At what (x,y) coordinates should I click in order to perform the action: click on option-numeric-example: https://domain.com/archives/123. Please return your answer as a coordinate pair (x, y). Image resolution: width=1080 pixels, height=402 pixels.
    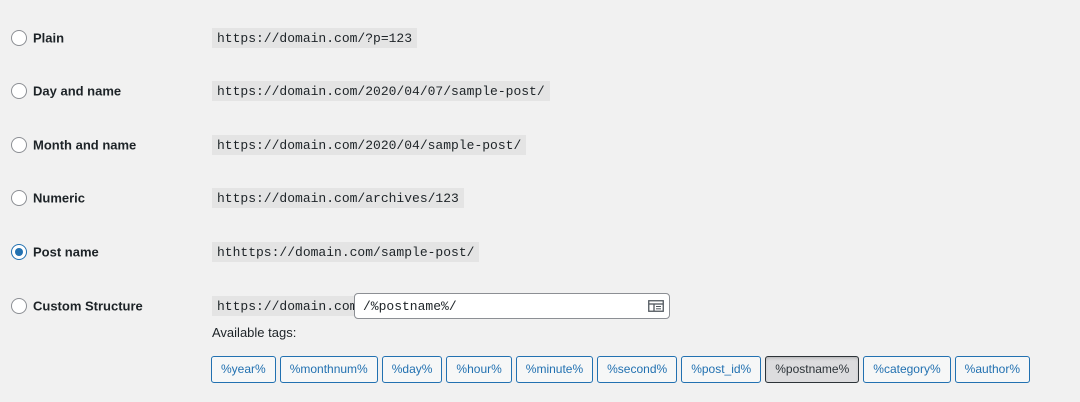
    Looking at the image, I should click on (338, 198).